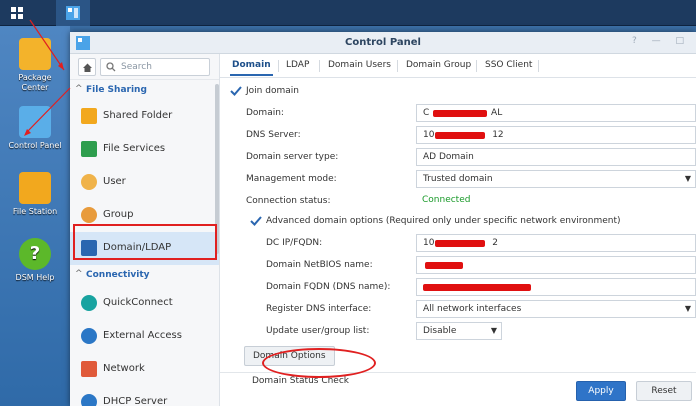 Image resolution: width=696 pixels, height=406 pixels. I want to click on section-file-sharing: ^ File Sharing, so click(144, 90).